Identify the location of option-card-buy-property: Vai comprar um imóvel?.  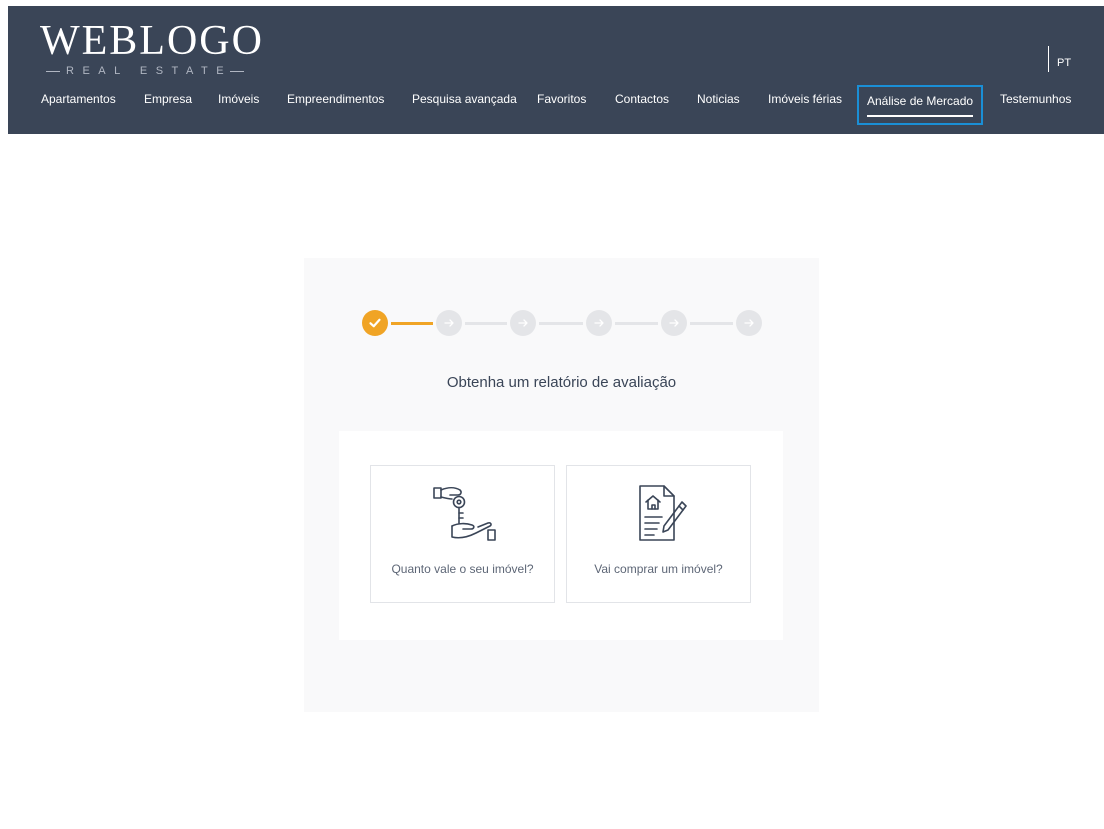
(658, 534).